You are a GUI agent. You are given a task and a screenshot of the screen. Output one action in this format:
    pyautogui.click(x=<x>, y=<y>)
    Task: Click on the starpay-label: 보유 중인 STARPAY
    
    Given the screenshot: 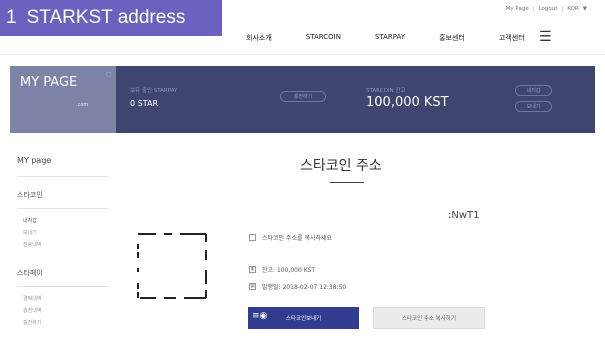 What is the action you would take?
    pyautogui.click(x=154, y=91)
    